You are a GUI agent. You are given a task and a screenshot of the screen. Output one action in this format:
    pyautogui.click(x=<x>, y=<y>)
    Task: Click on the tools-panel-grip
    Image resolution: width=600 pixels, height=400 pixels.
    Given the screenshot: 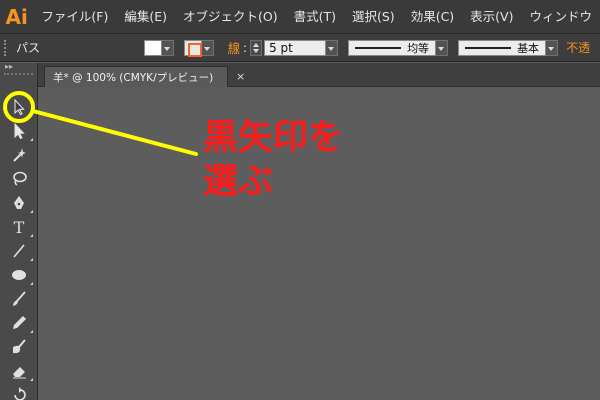 What is the action you would take?
    pyautogui.click(x=18, y=76)
    